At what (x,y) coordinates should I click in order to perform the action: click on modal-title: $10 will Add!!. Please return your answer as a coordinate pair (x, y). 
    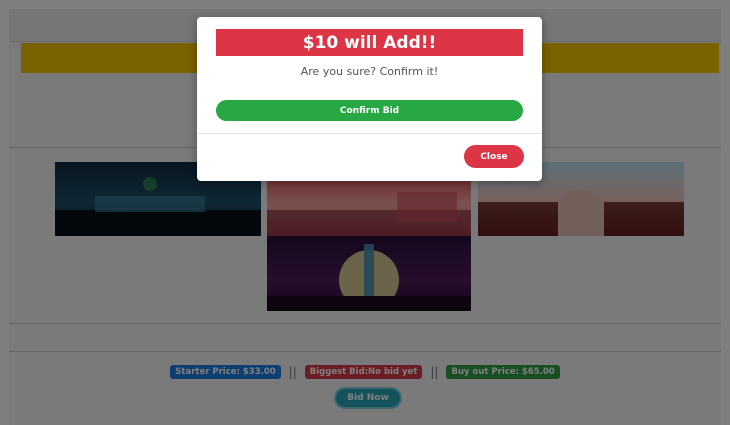
    Looking at the image, I should click on (369, 42).